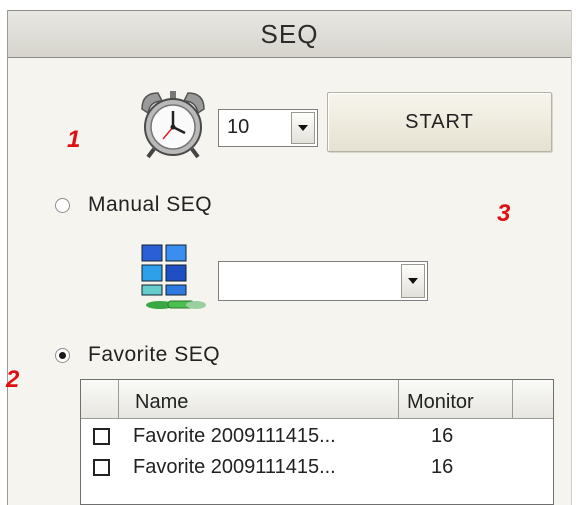  What do you see at coordinates (150, 204) in the screenshot?
I see `manual-seq-label: Manual SEQ` at bounding box center [150, 204].